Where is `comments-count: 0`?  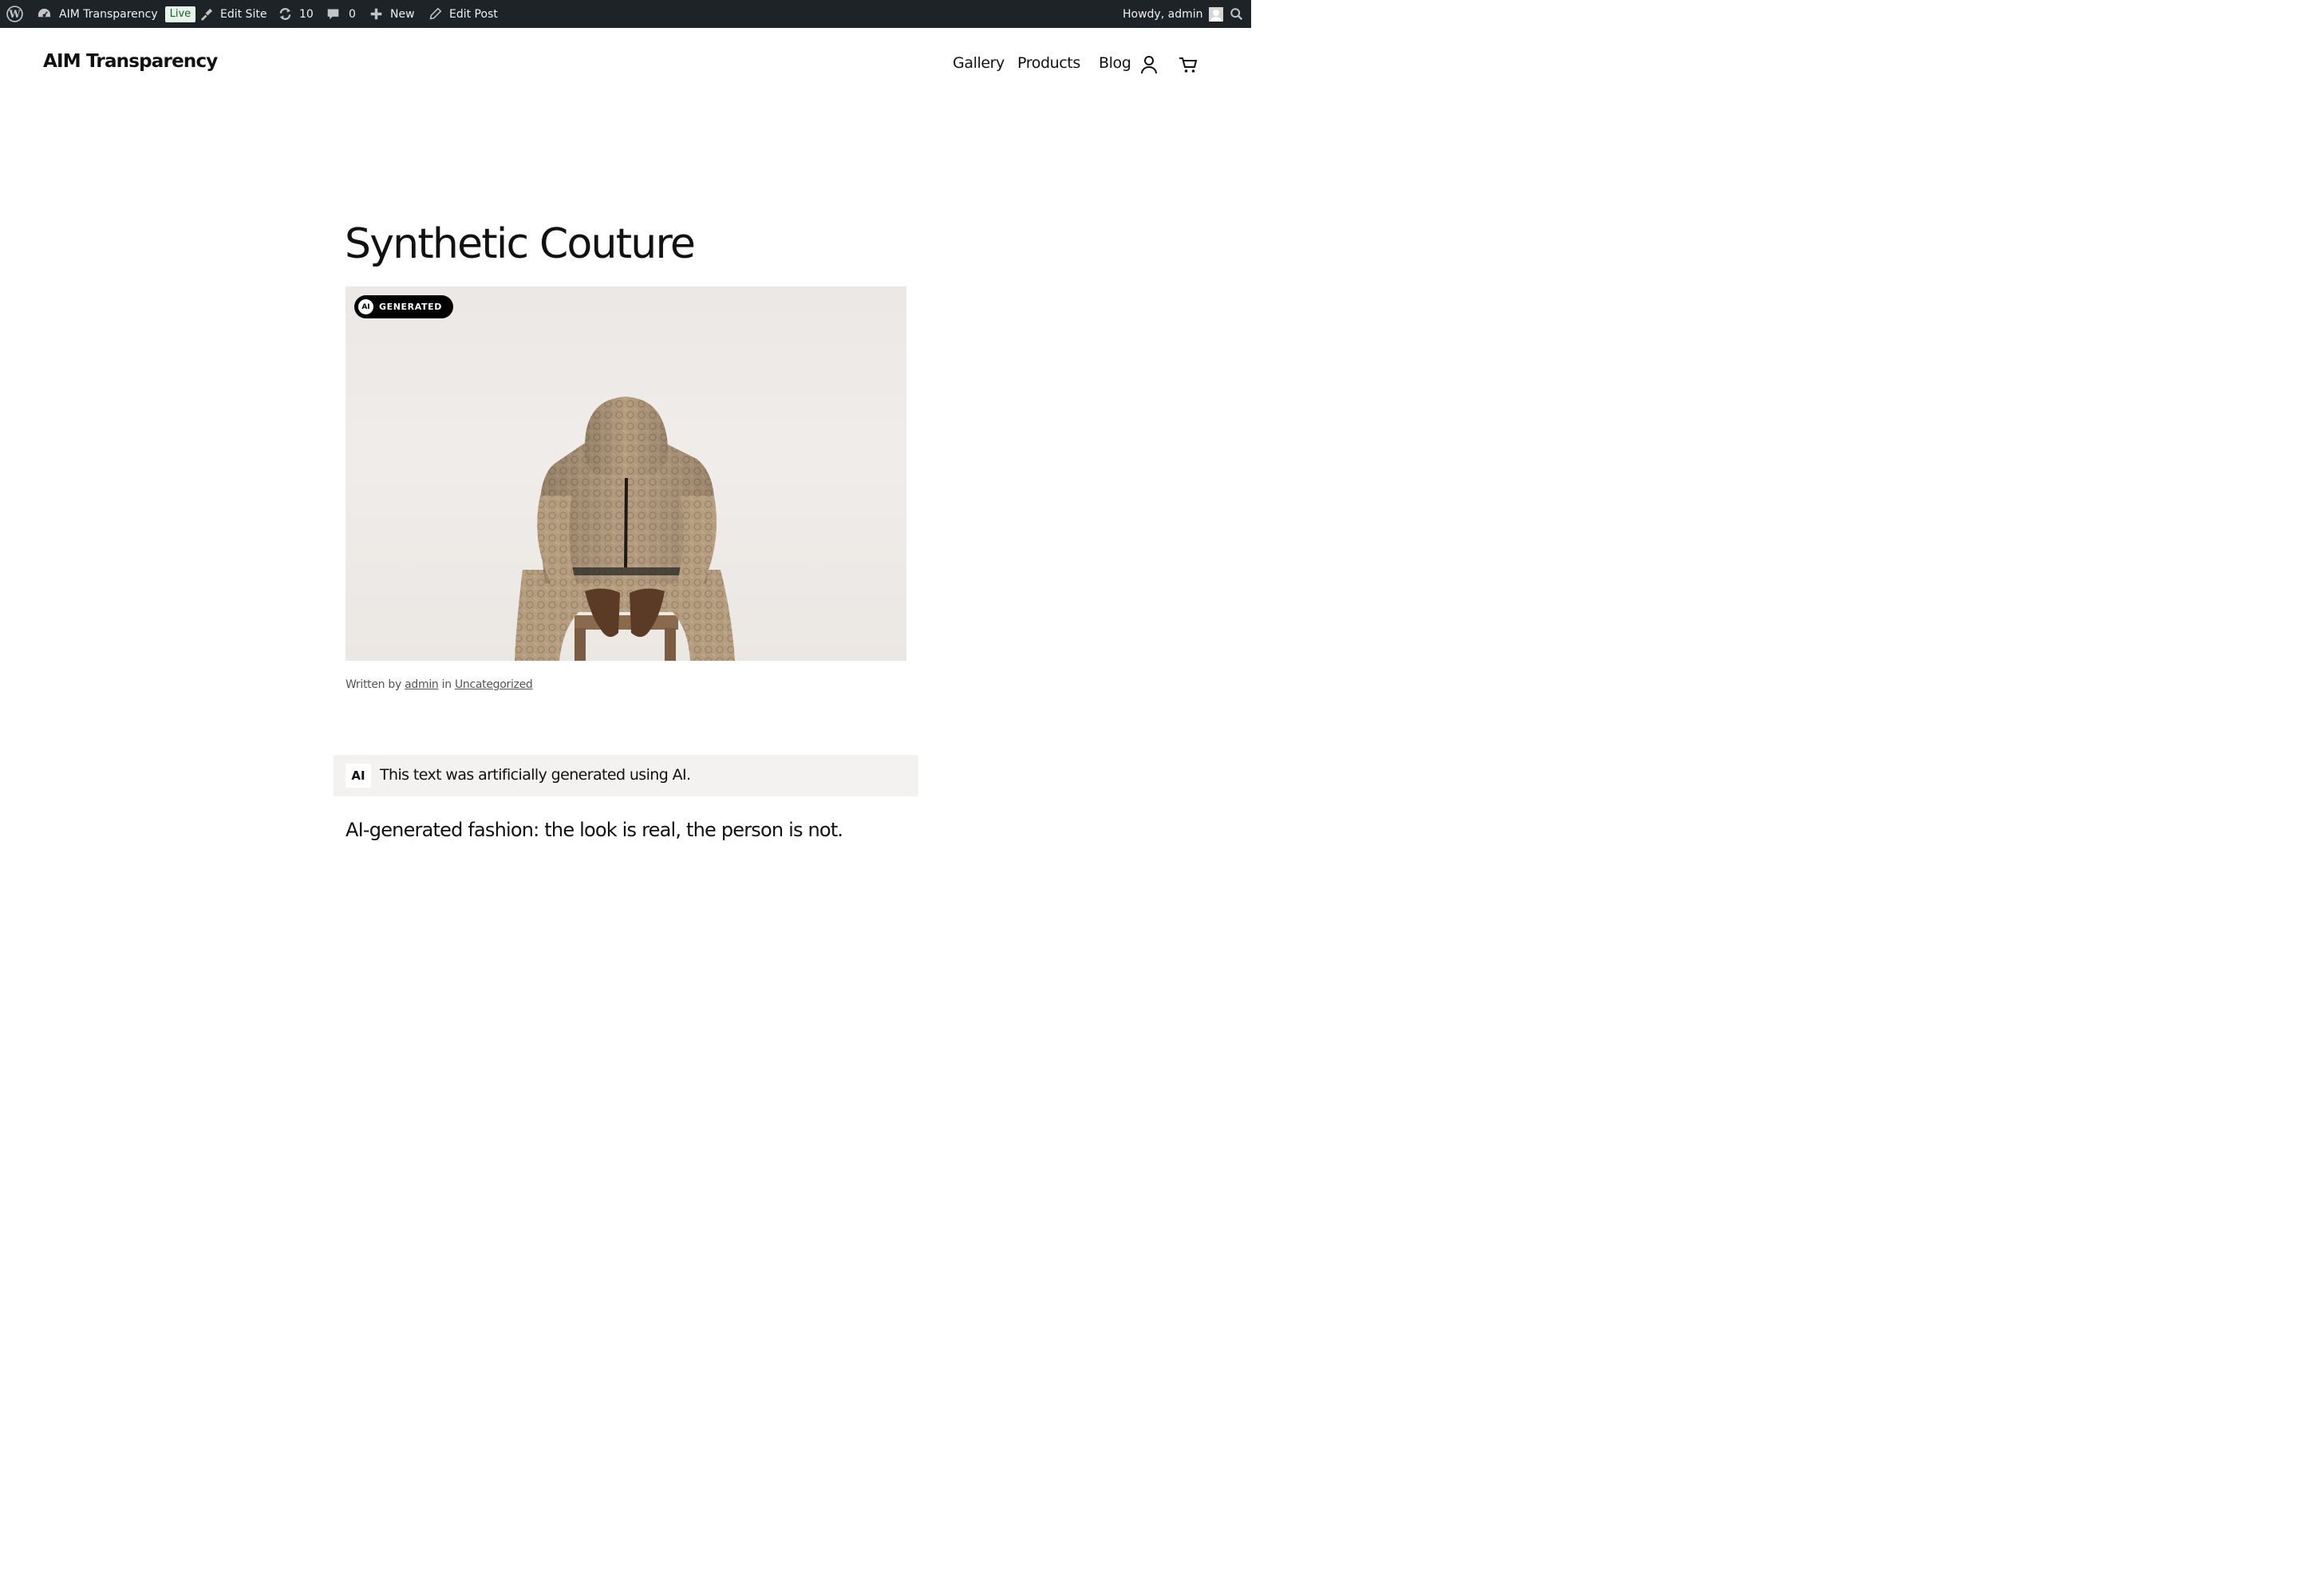
comments-count: 0 is located at coordinates (352, 14).